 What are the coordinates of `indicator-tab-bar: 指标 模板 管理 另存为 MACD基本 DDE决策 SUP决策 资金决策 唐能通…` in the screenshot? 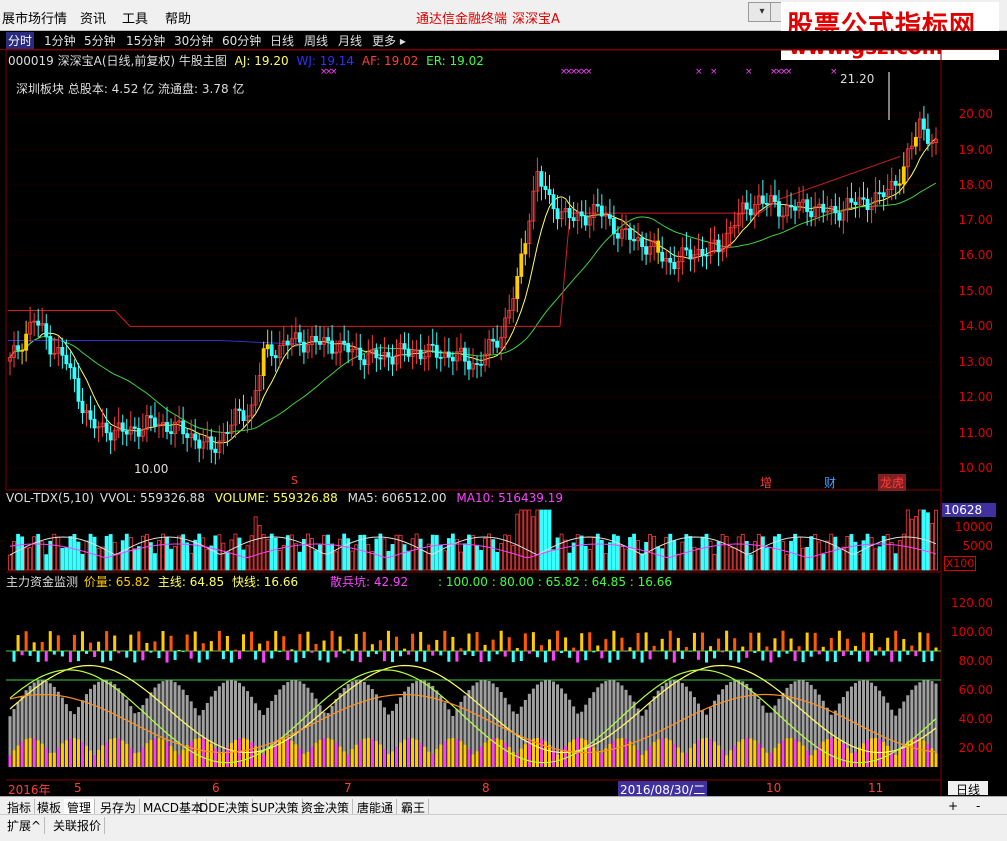 It's located at (503, 805).